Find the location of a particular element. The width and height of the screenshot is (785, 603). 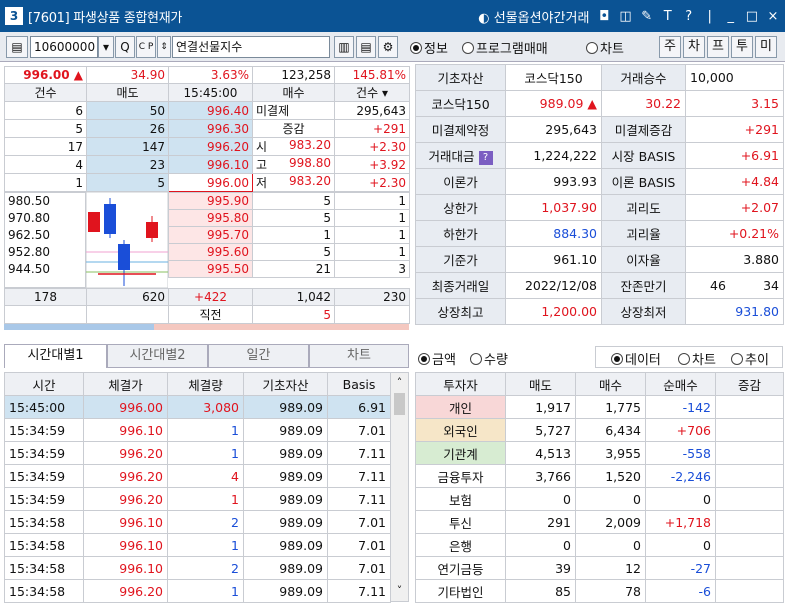

info-value: 1,037.90 is located at coordinates (553, 207).